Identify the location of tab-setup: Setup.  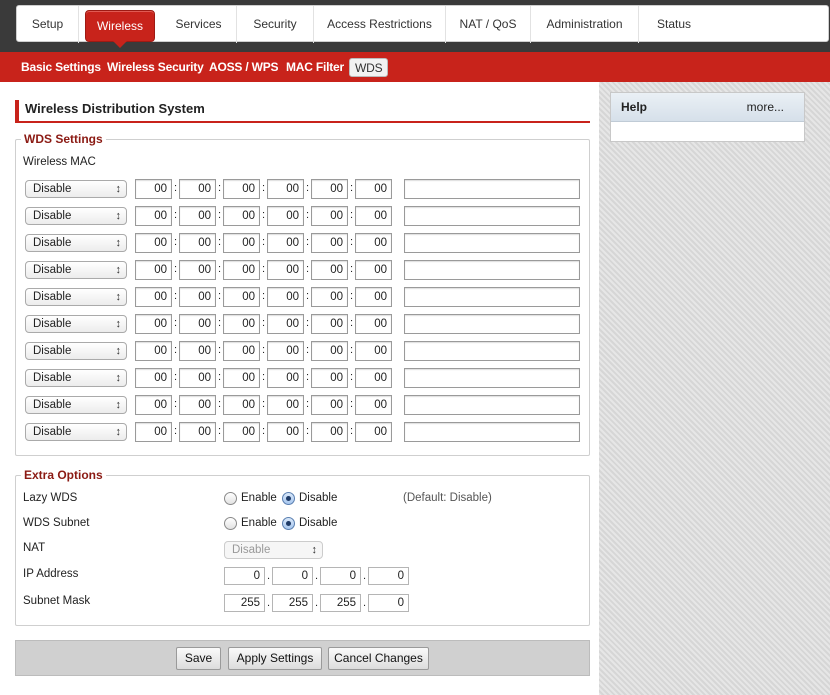
(48, 24).